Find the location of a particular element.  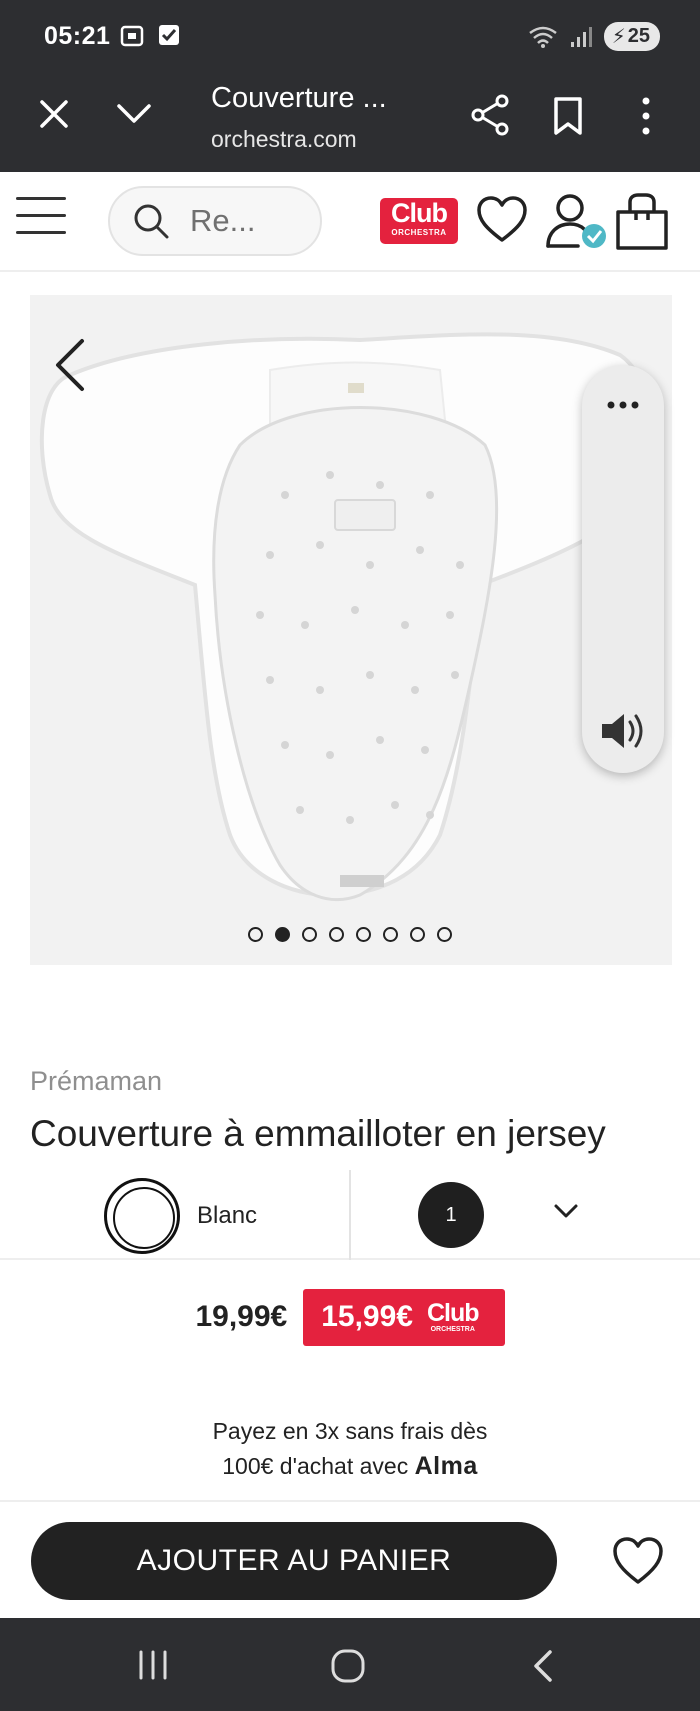

signal-icon is located at coordinates (581, 36).